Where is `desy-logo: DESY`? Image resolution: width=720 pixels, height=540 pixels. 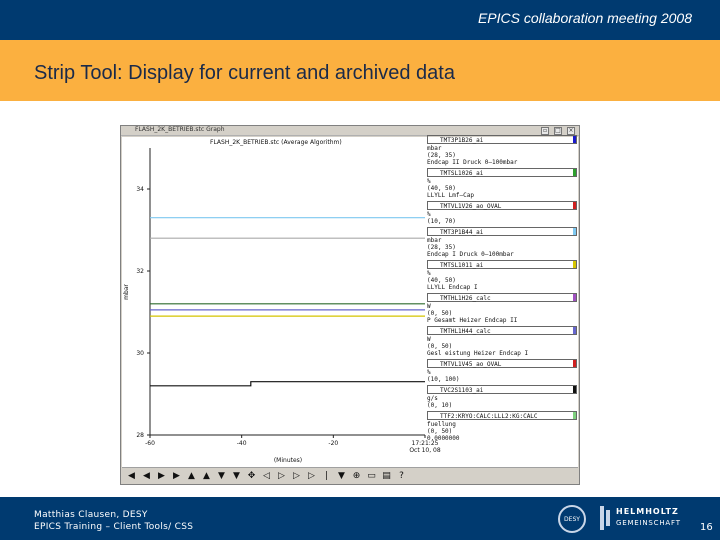
desy-logo: DESY is located at coordinates (572, 519).